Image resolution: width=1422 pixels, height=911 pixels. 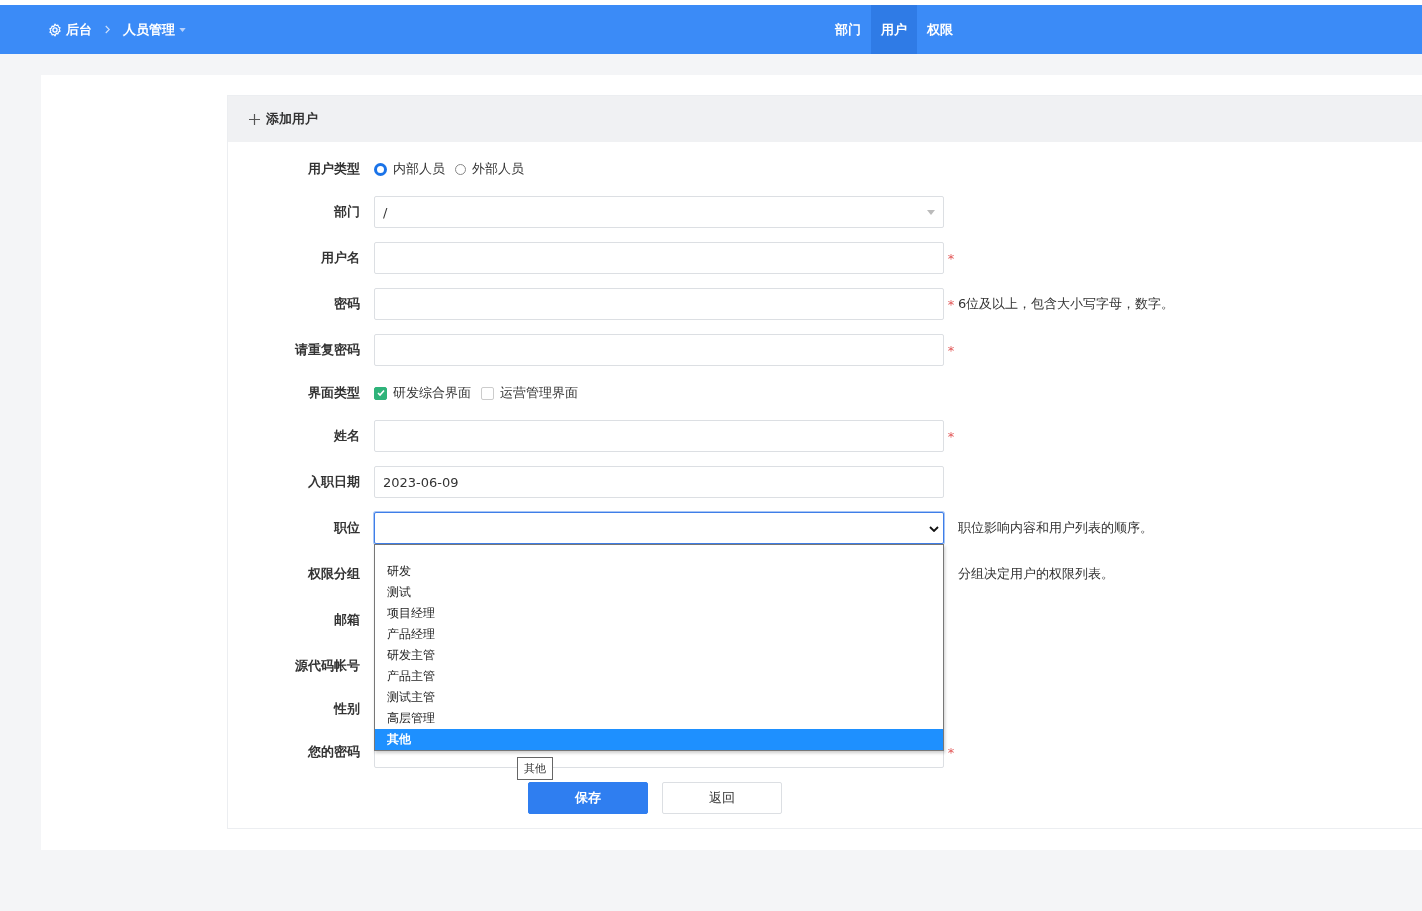 I want to click on field-label: 性别, so click(x=346, y=709).